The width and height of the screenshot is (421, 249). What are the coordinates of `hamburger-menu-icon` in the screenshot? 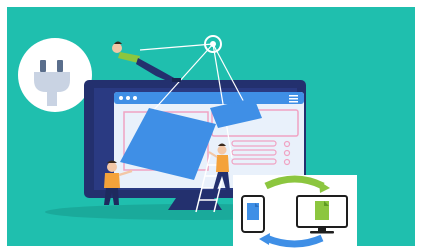 It's located at (293, 99).